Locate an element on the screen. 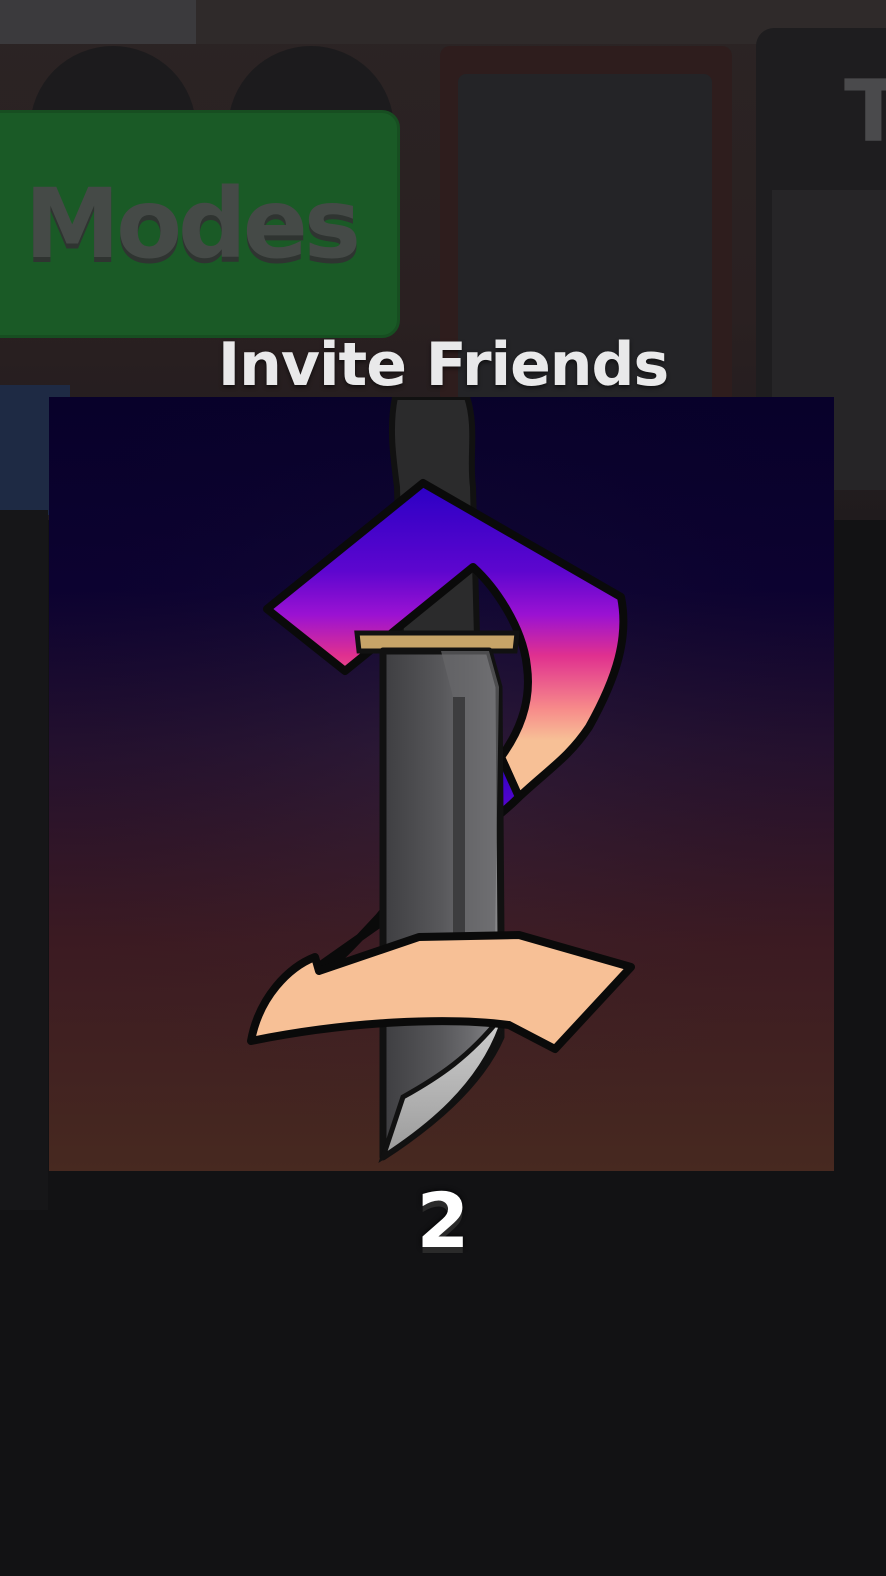  left-edge-panel is located at coordinates (24, 860).